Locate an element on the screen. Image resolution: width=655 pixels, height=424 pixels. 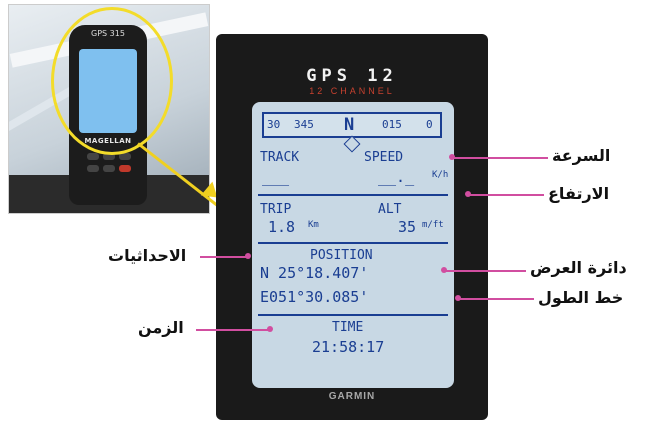
time-label: TIME is located at coordinates (348, 327).